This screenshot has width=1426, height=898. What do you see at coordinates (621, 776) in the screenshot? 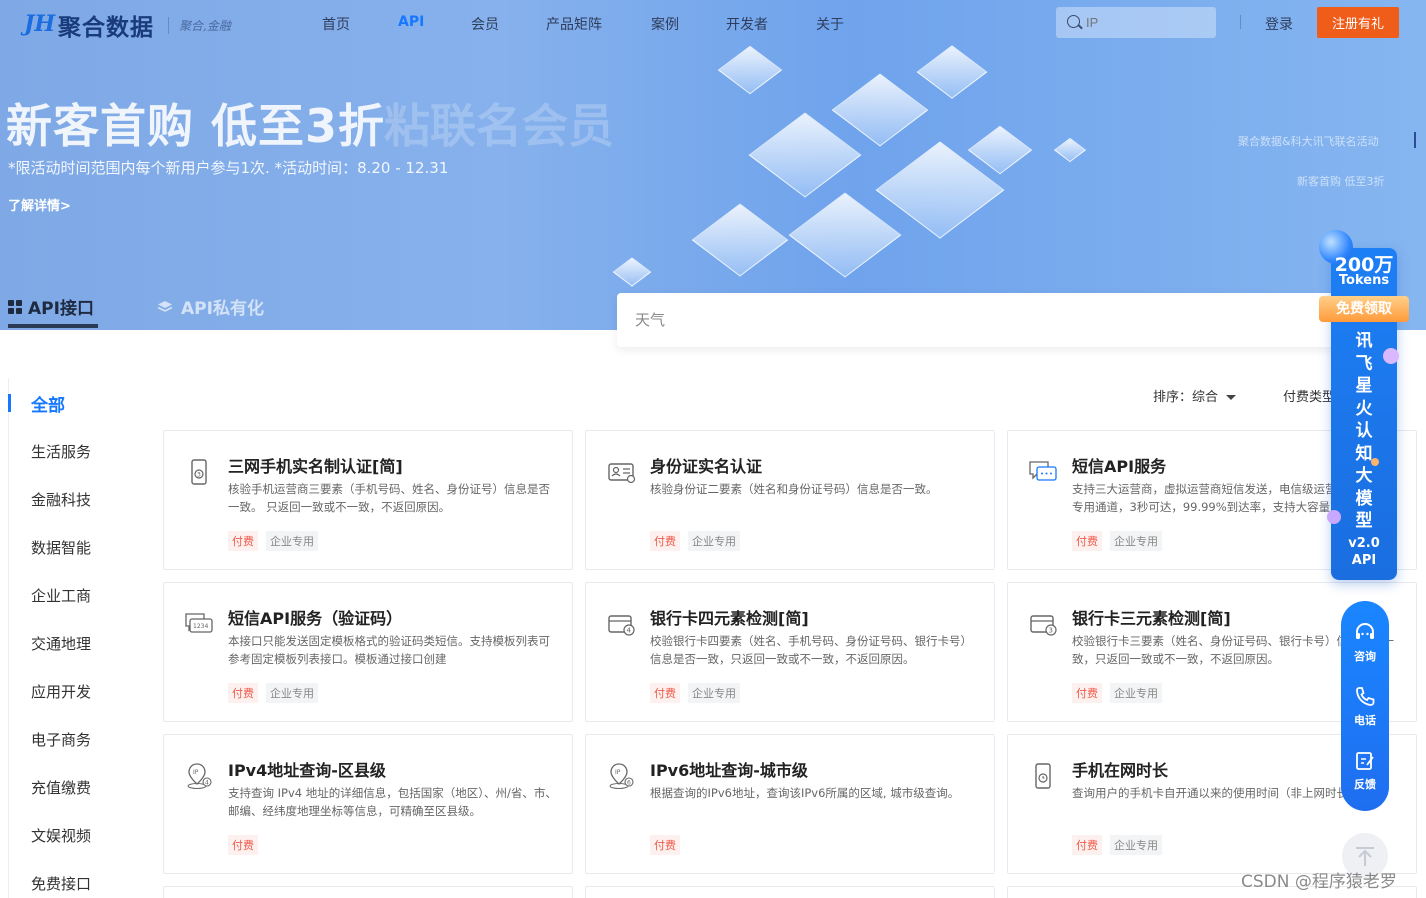
I see `ipv6-icon: IP 6` at bounding box center [621, 776].